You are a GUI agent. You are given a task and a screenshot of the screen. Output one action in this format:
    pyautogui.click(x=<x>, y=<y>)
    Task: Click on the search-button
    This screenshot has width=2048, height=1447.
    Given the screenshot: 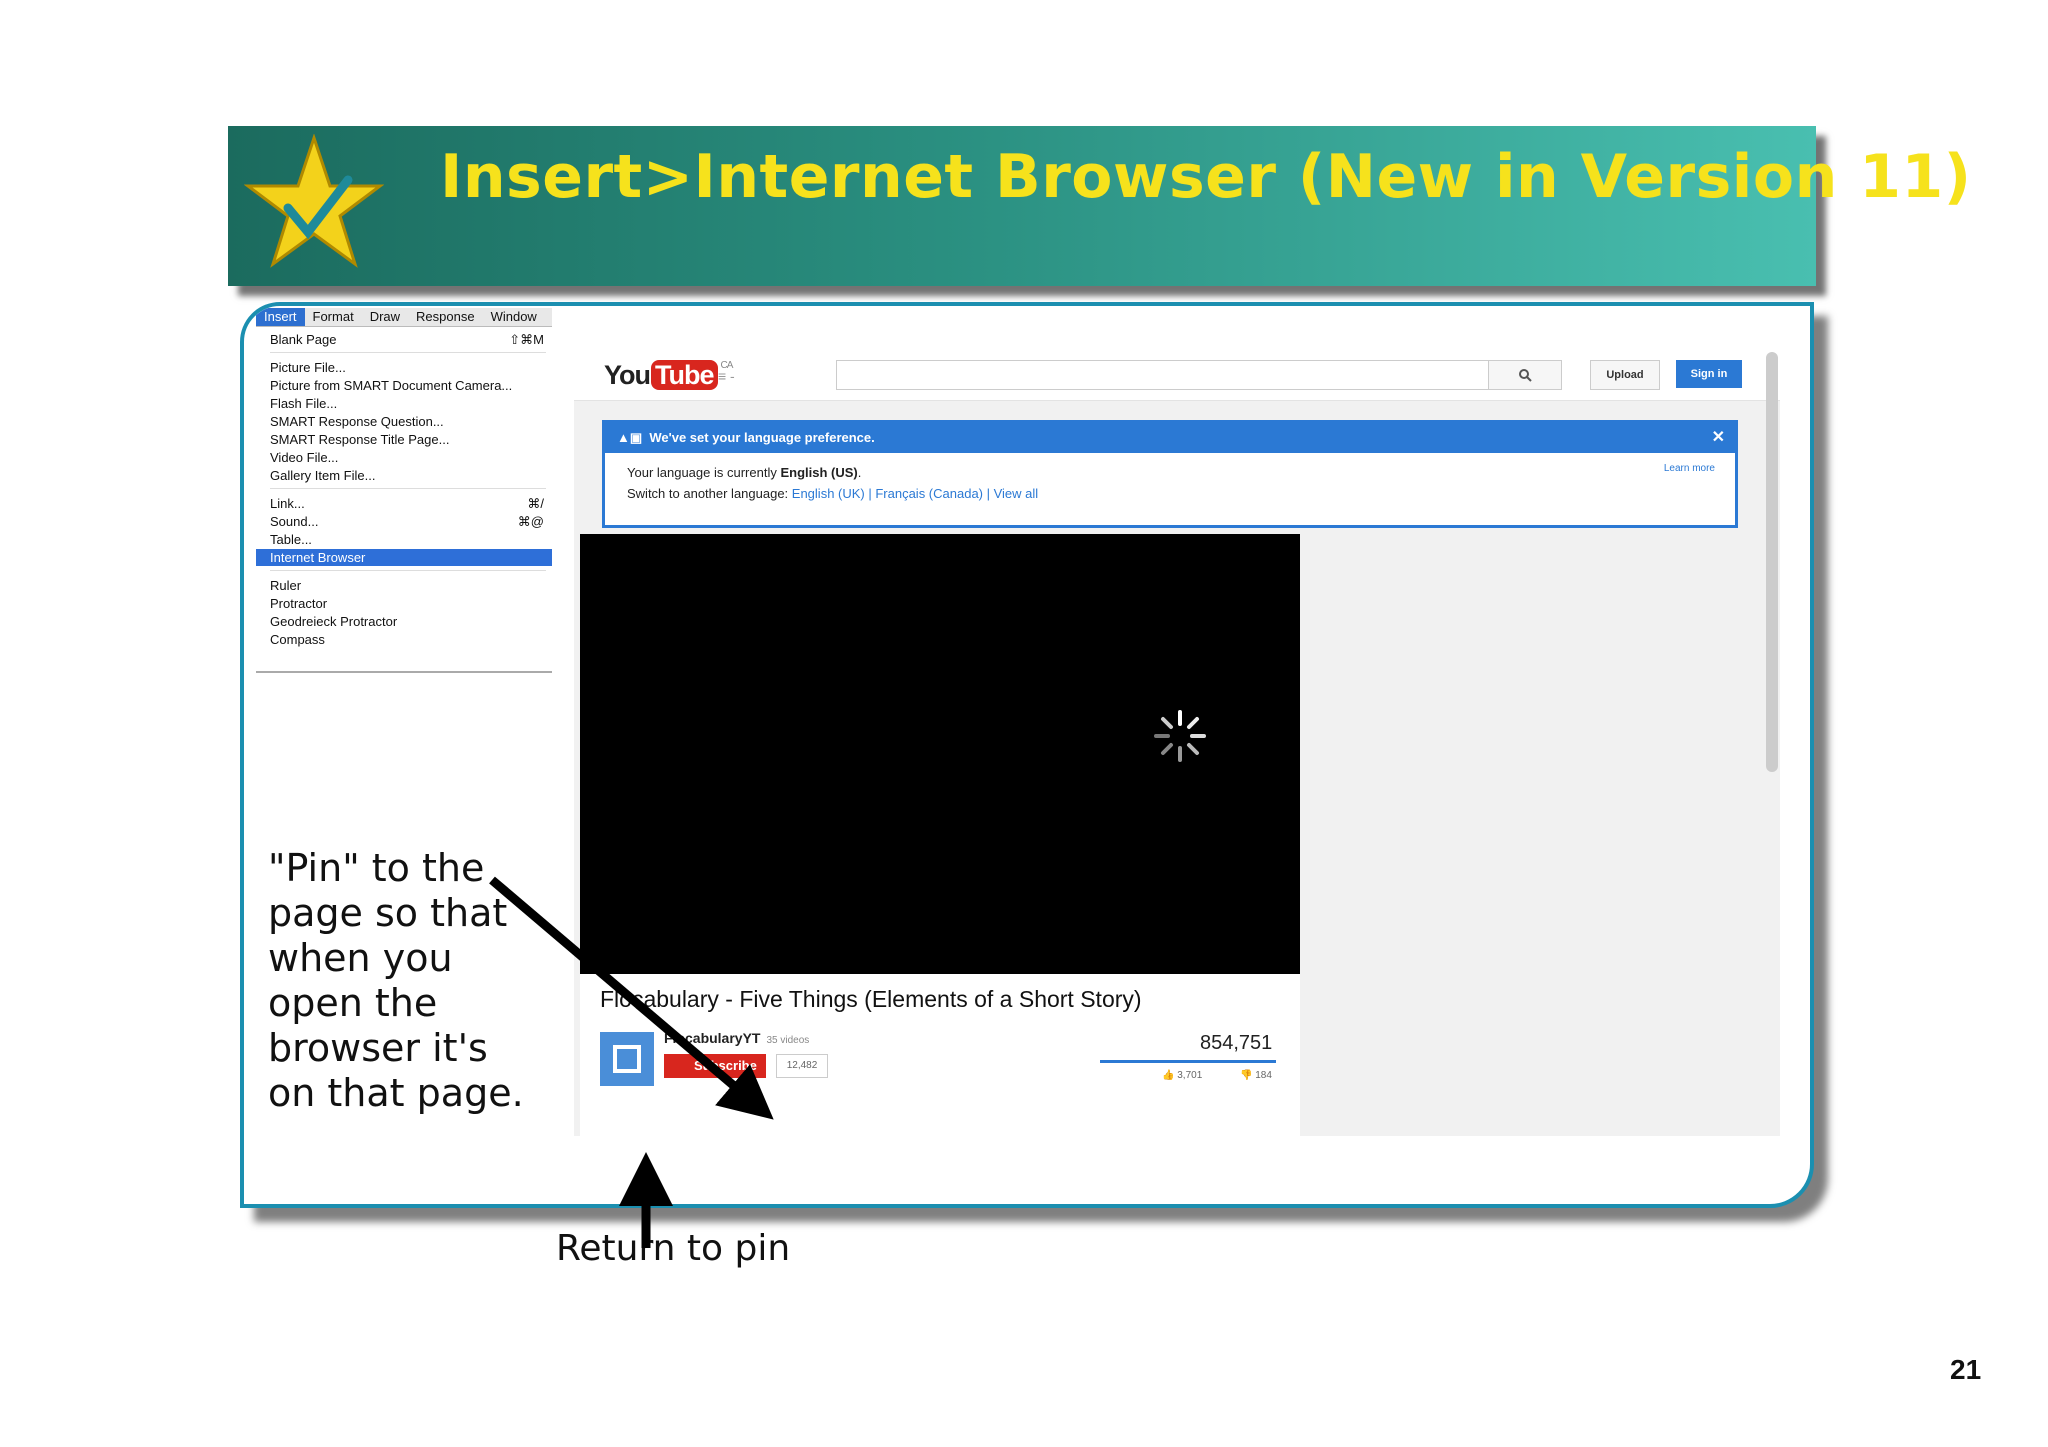 What is the action you would take?
    pyautogui.click(x=1525, y=375)
    